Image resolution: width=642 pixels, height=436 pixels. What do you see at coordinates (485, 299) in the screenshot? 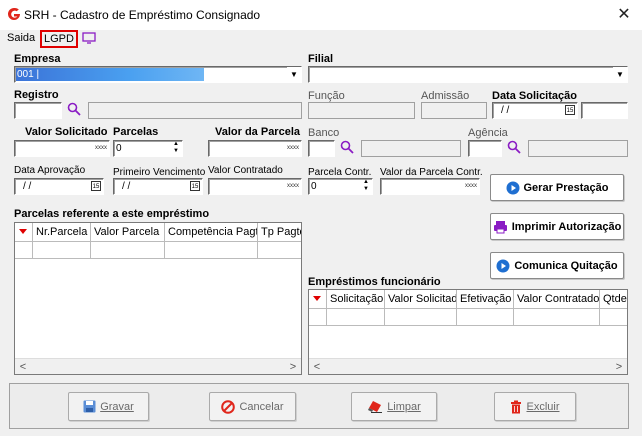
I see `col-efetivacao: Efetivação` at bounding box center [485, 299].